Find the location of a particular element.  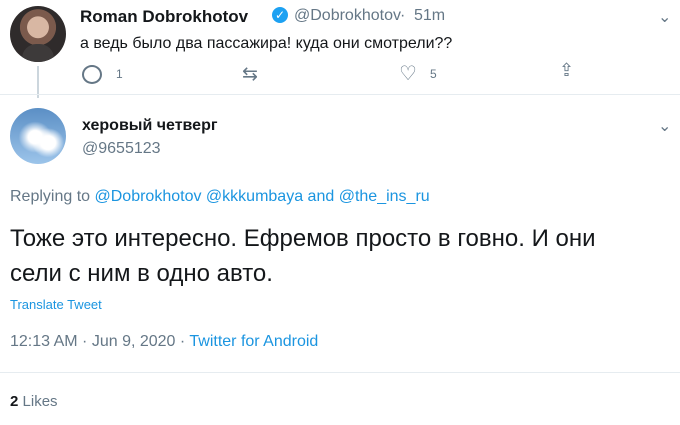

heart-icon: ♡ is located at coordinates (408, 73).